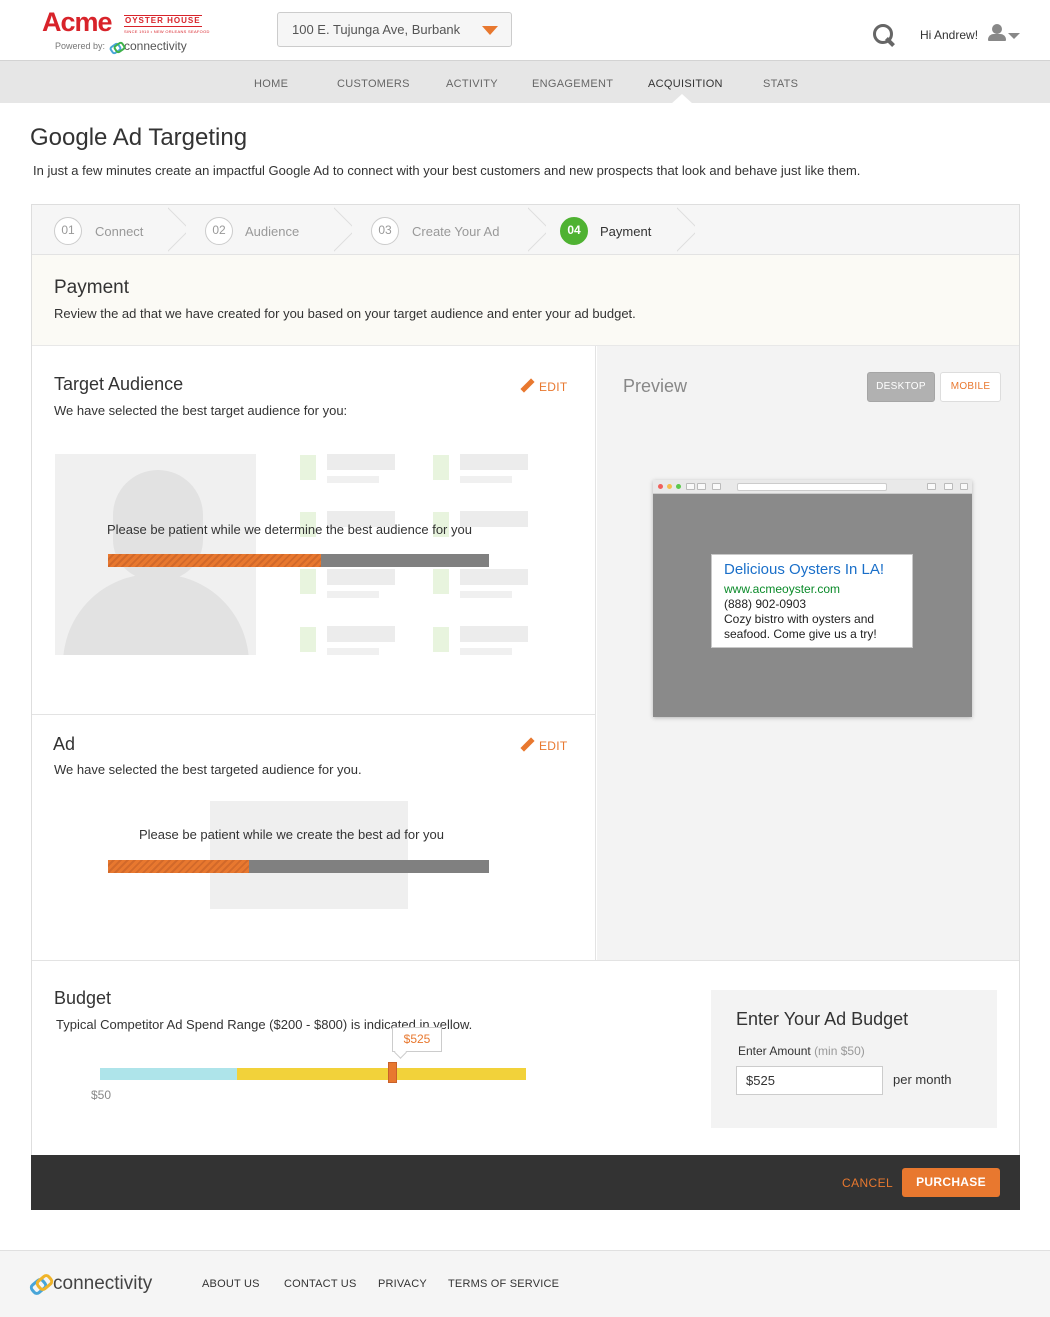 This screenshot has width=1050, height=1317. Describe the element at coordinates (997, 33) in the screenshot. I see `user-icon` at that location.